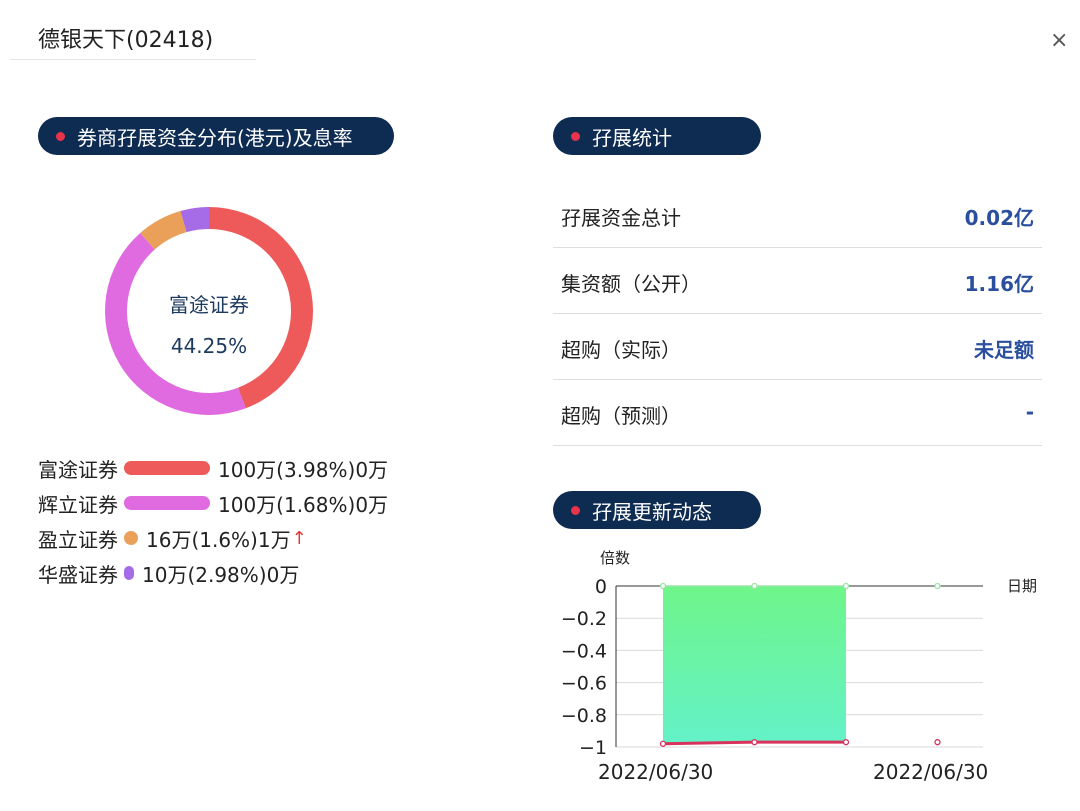 The height and width of the screenshot is (811, 1080). I want to click on legend-detail: 100万(3.98%)0万, so click(303, 469).